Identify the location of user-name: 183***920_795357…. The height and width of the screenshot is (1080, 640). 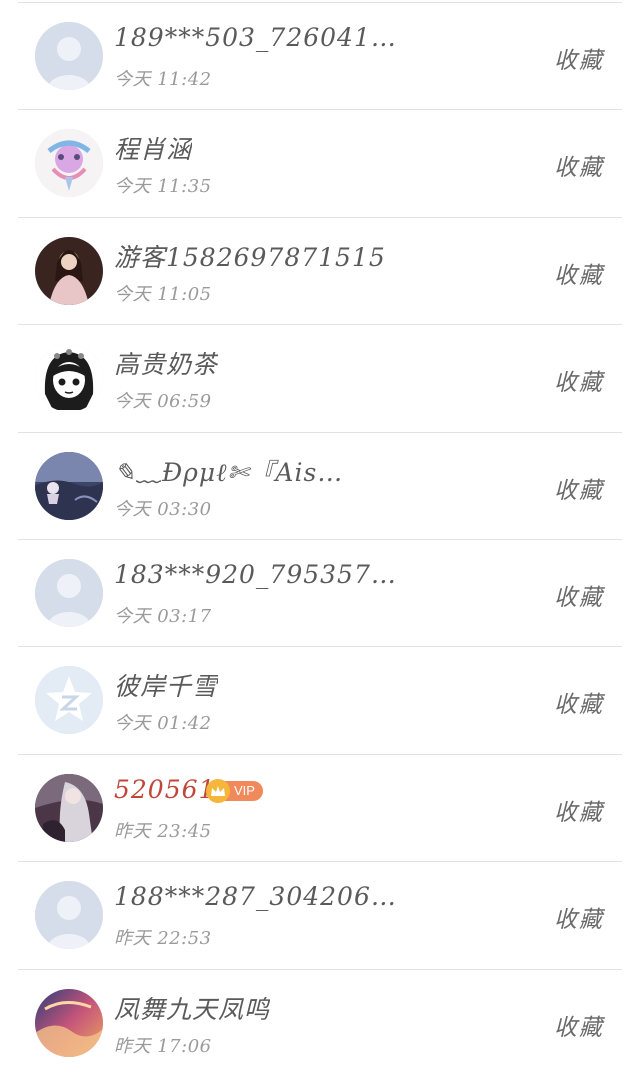
(255, 574).